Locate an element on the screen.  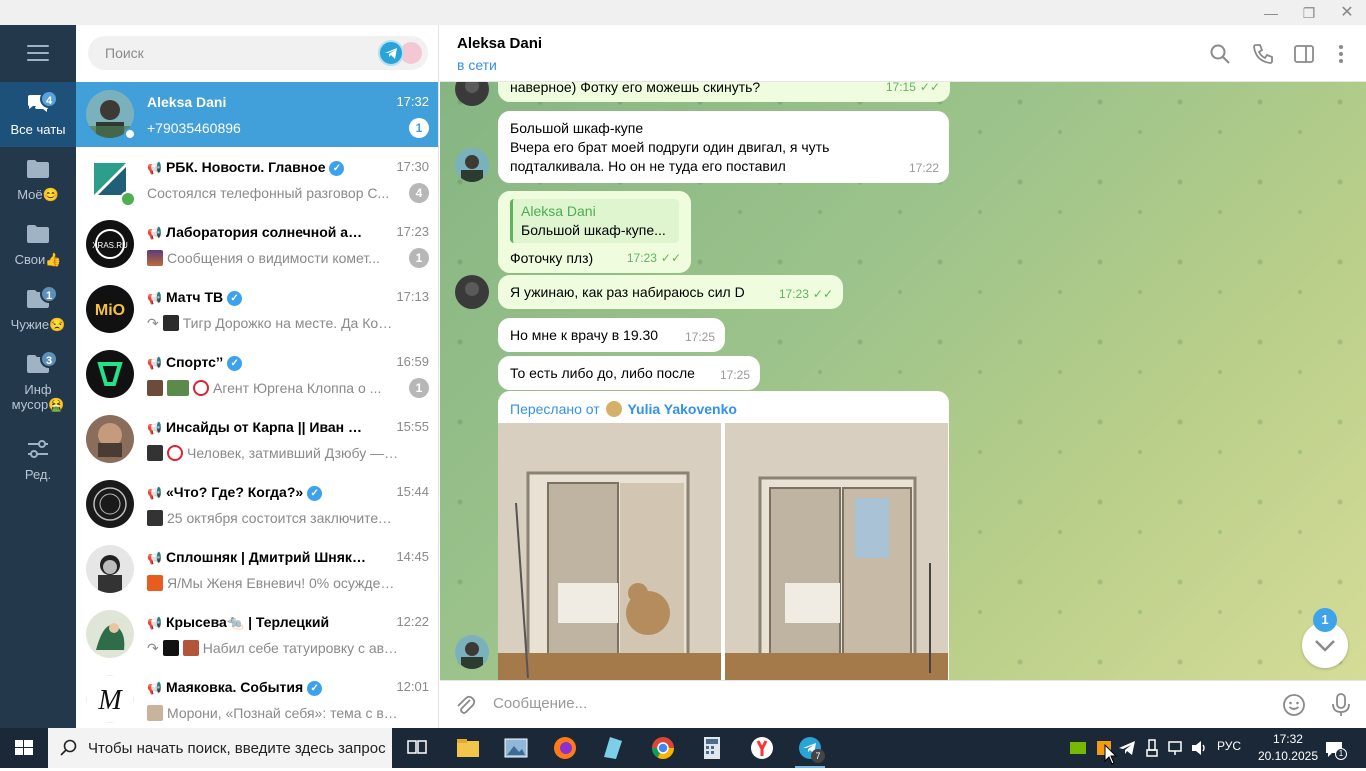
menu-icon is located at coordinates (38, 53).